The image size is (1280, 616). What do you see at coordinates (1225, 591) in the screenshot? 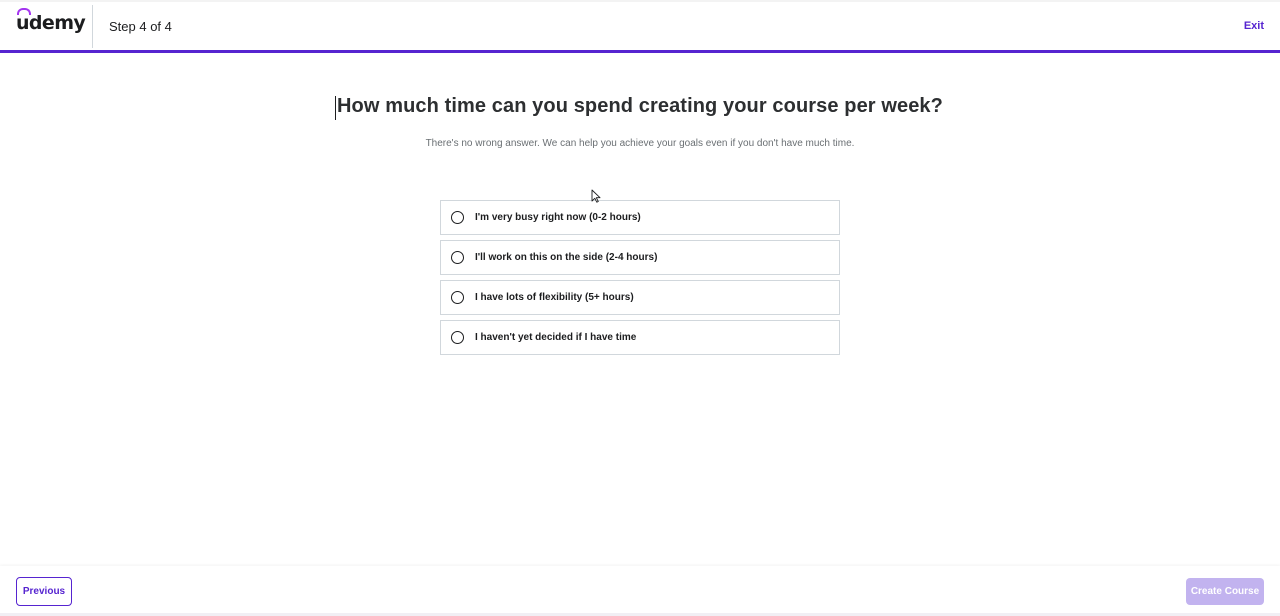
I see `create-course-button: Create Course` at bounding box center [1225, 591].